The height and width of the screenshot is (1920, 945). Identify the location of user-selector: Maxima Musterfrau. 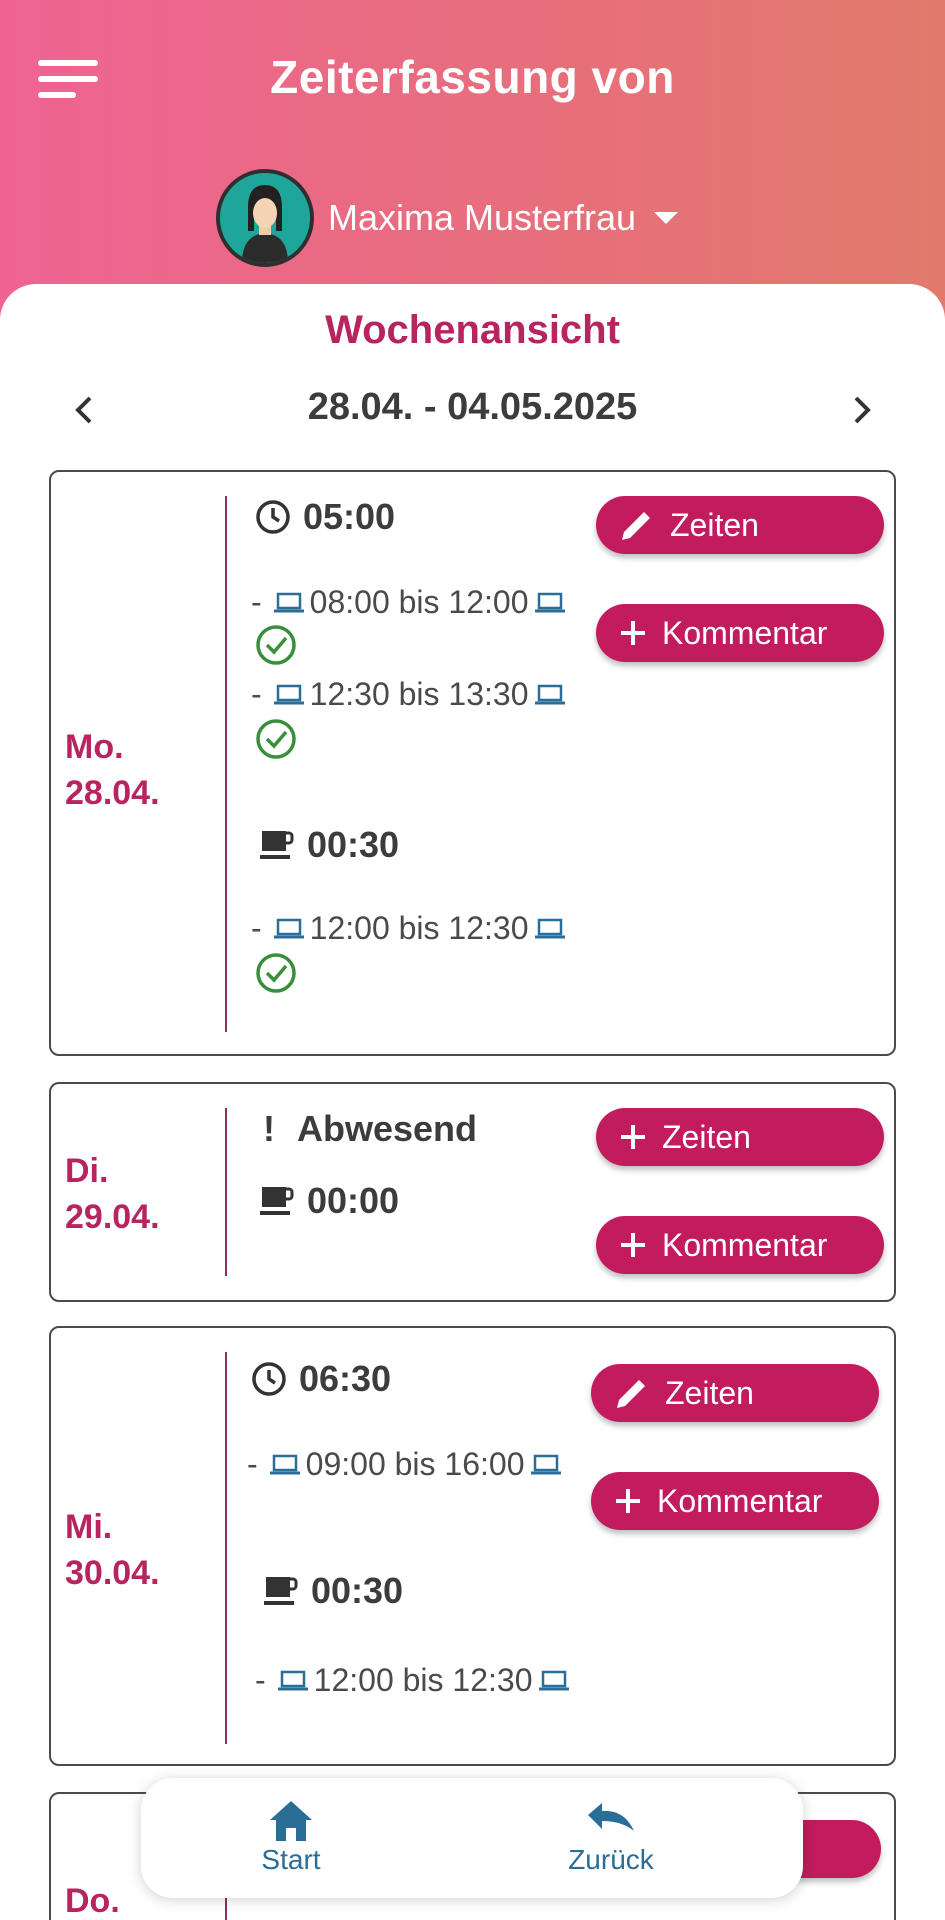
(447, 218).